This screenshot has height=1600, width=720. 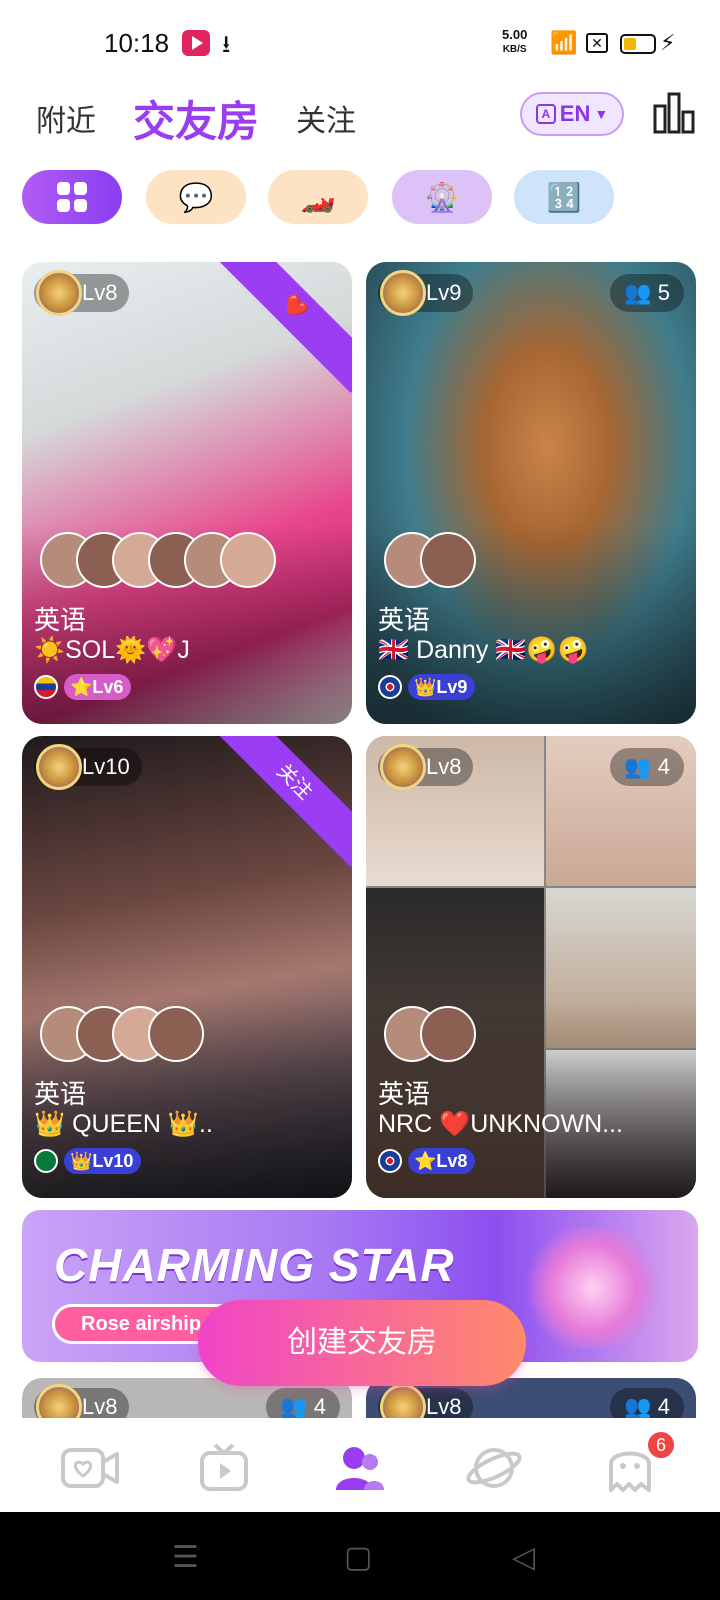 I want to click on nav-live, so click(x=90, y=1468).